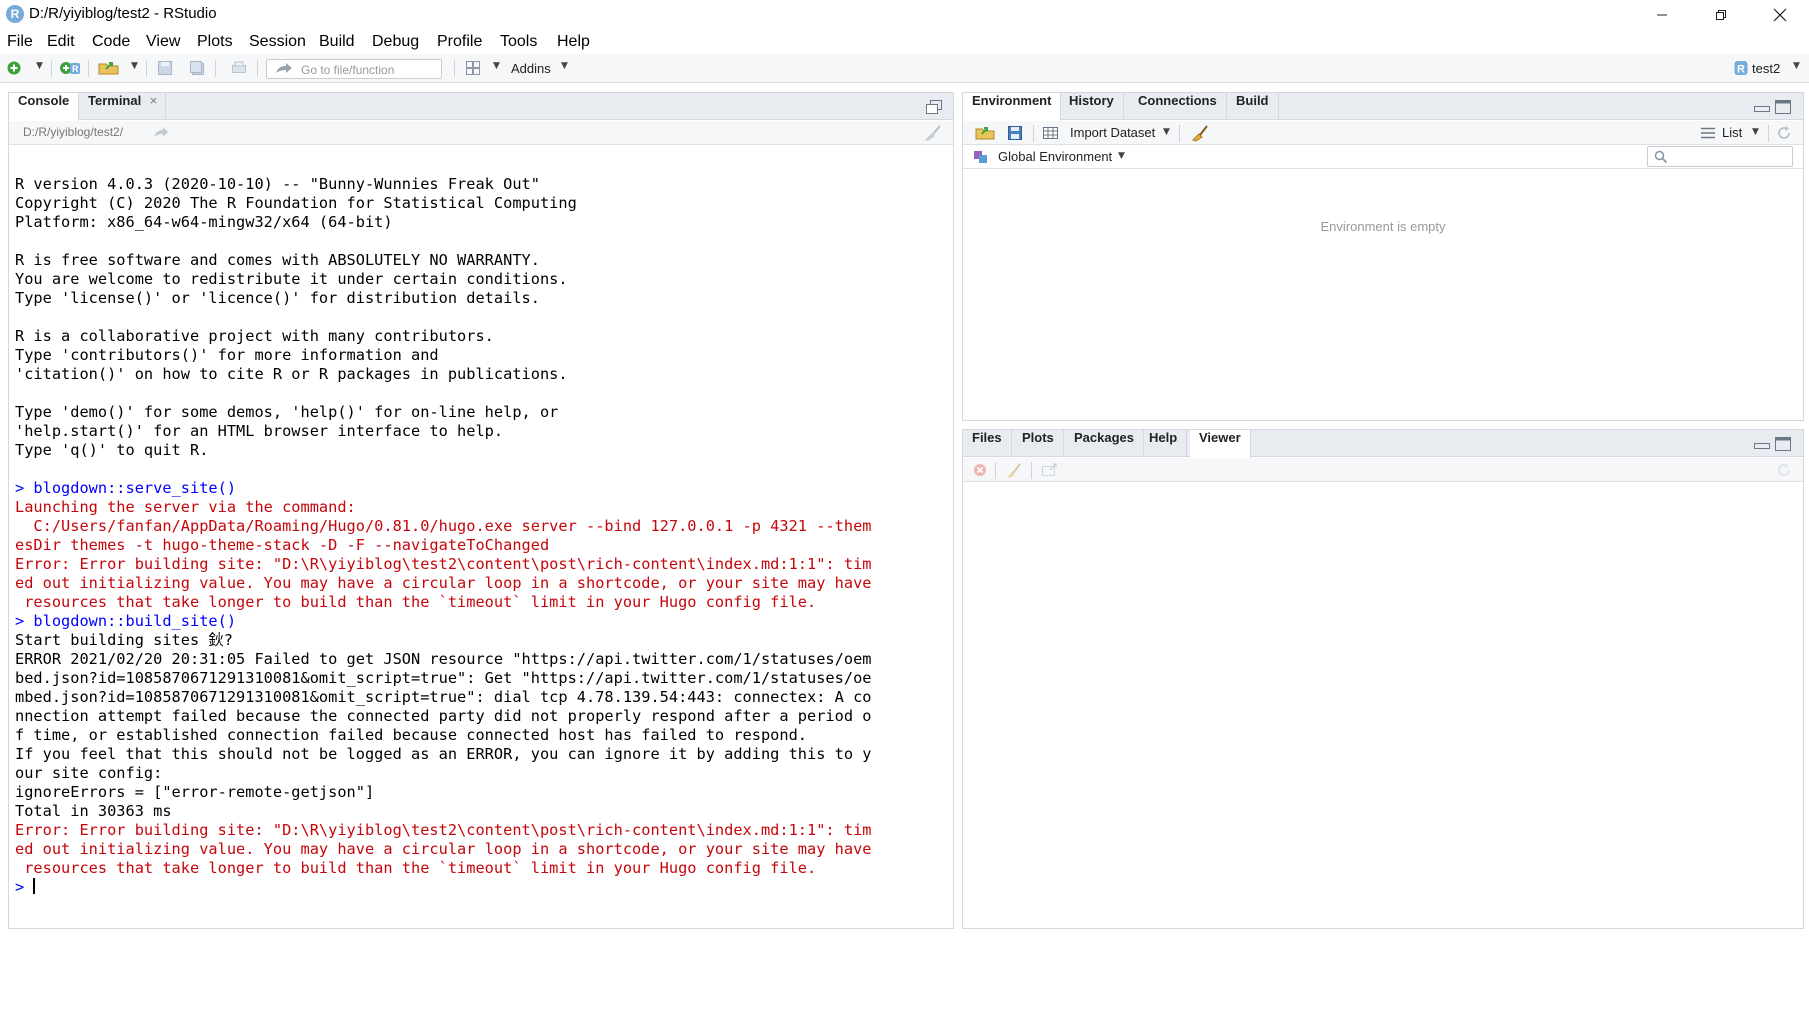 Image resolution: width=1809 pixels, height=1016 pixels. I want to click on tab-plots: Plots, so click(1038, 443).